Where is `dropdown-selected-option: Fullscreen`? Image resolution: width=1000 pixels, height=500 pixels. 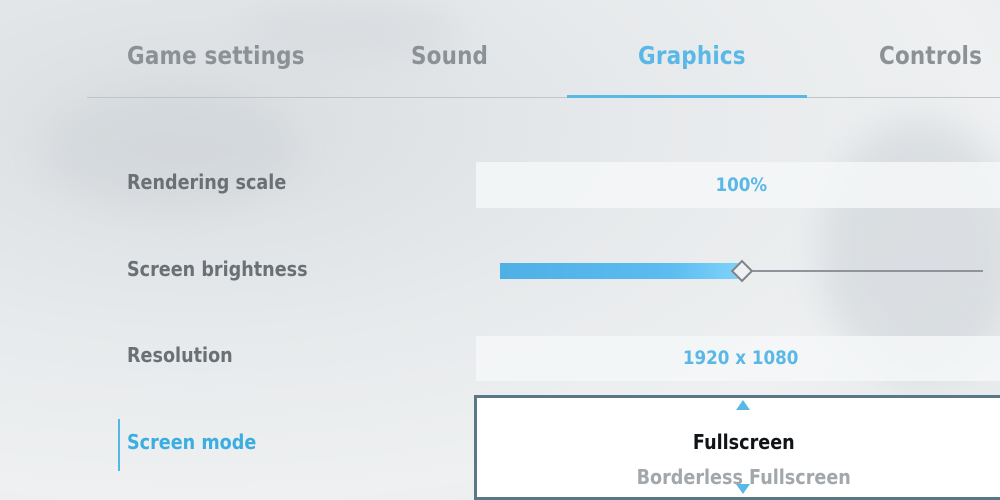 dropdown-selected-option: Fullscreen is located at coordinates (738, 442).